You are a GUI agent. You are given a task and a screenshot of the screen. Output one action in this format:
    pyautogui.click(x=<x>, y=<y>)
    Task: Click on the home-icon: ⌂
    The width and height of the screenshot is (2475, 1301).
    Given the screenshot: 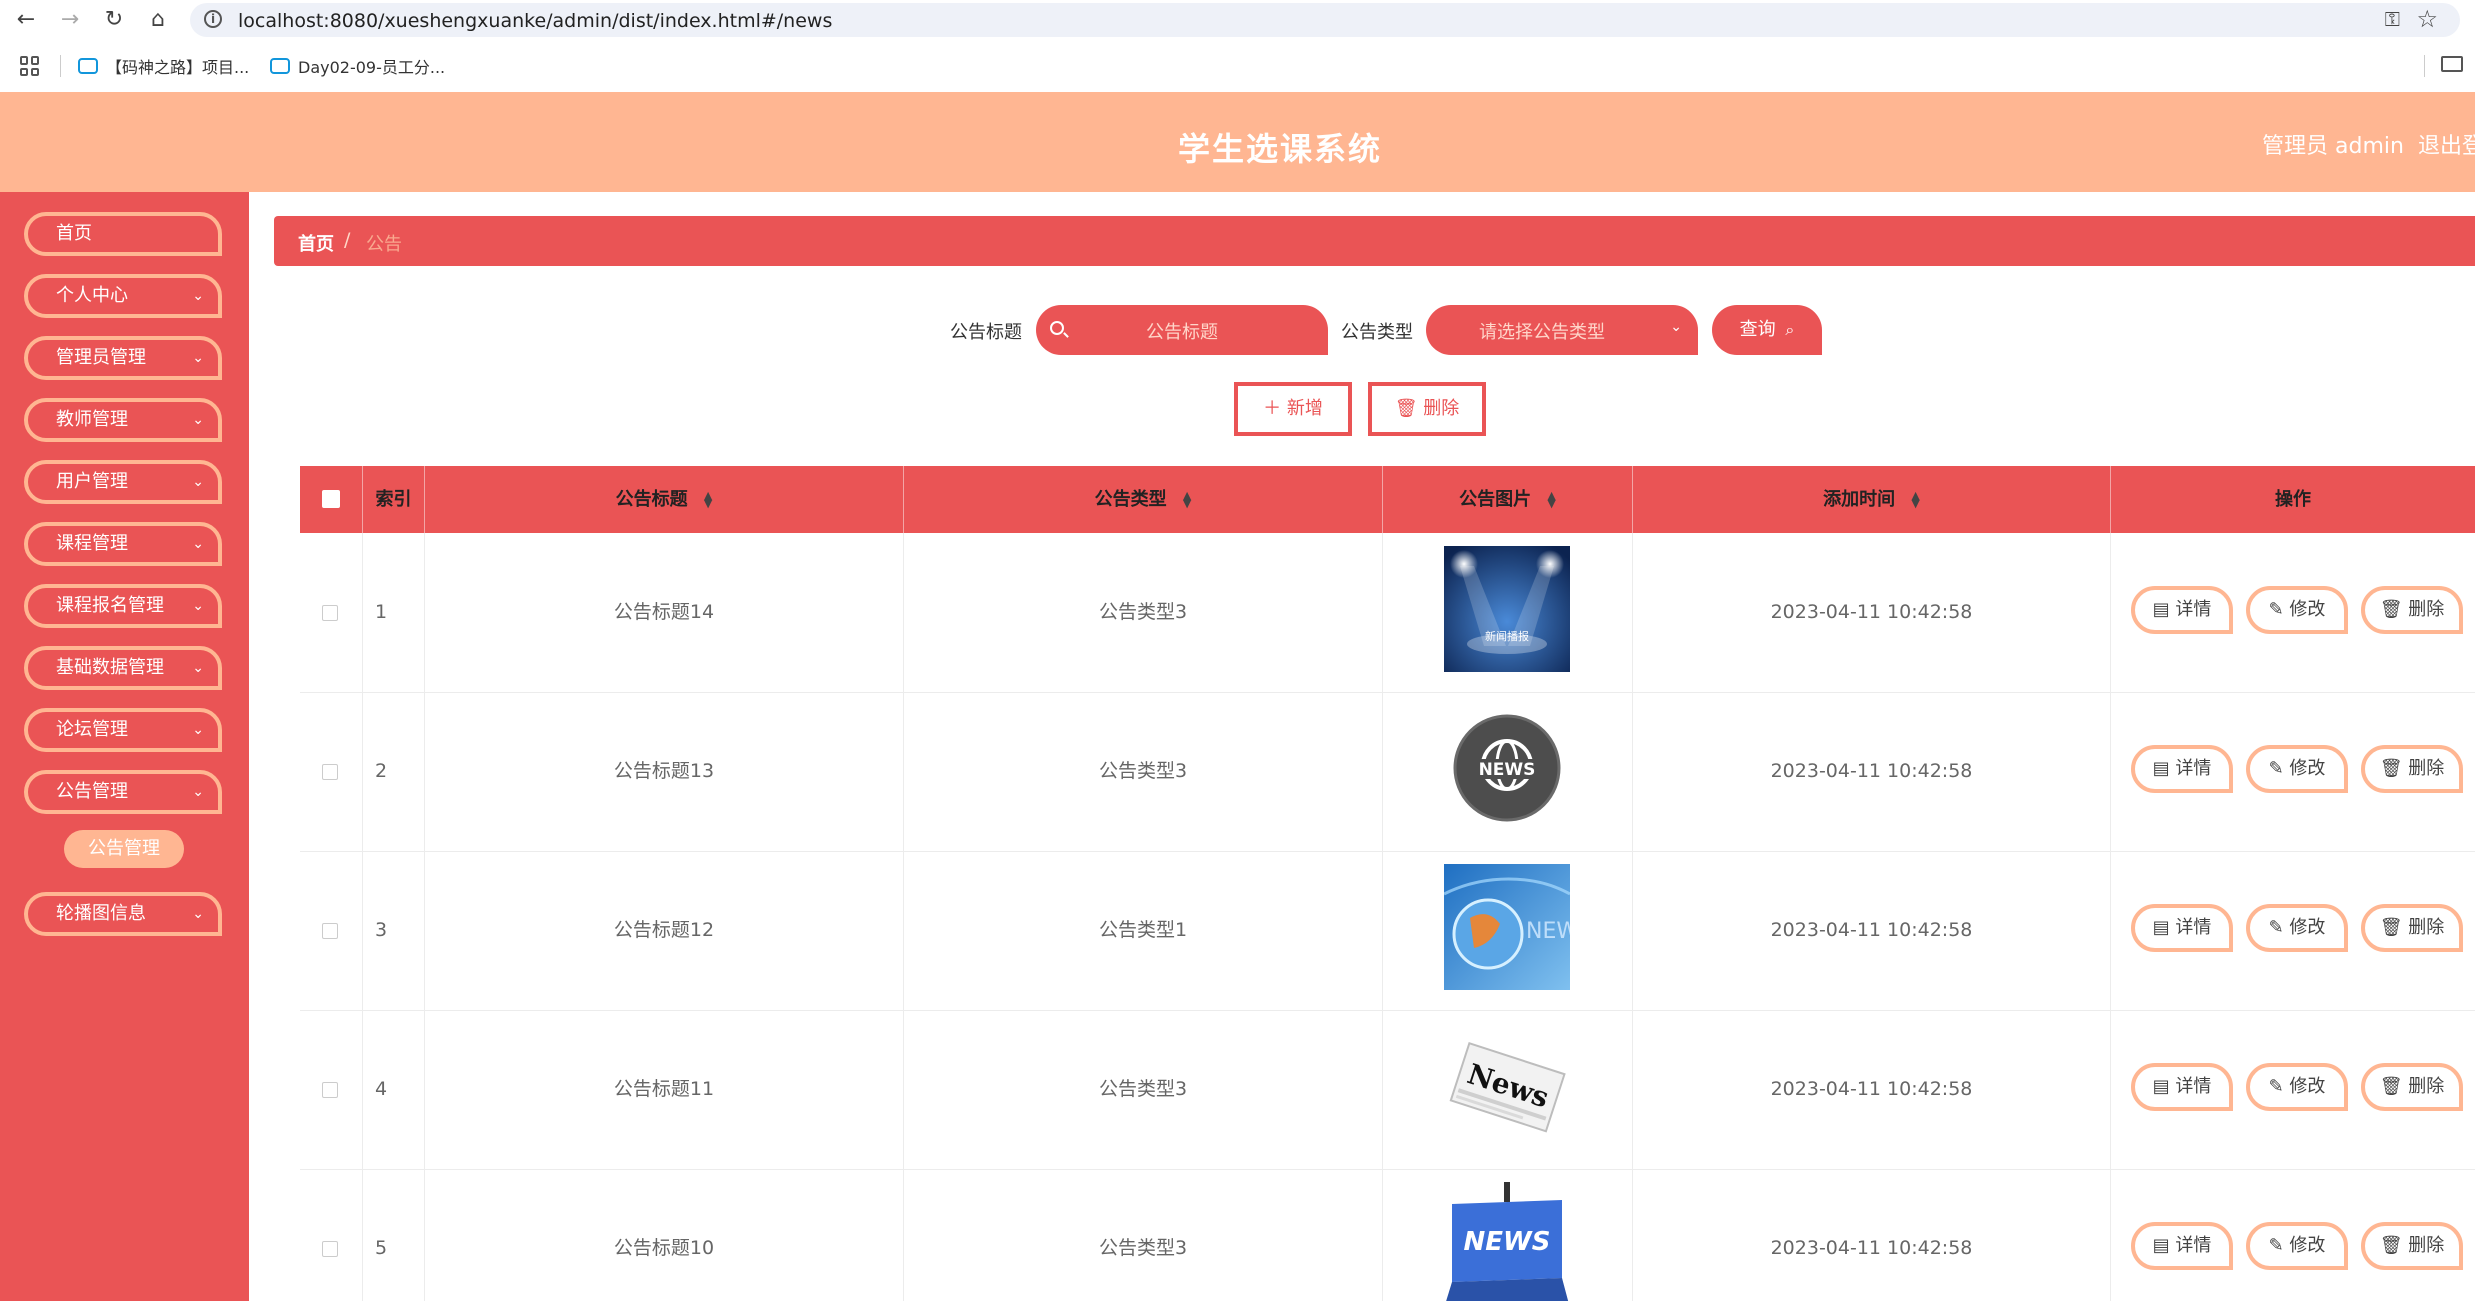 What is the action you would take?
    pyautogui.click(x=158, y=20)
    